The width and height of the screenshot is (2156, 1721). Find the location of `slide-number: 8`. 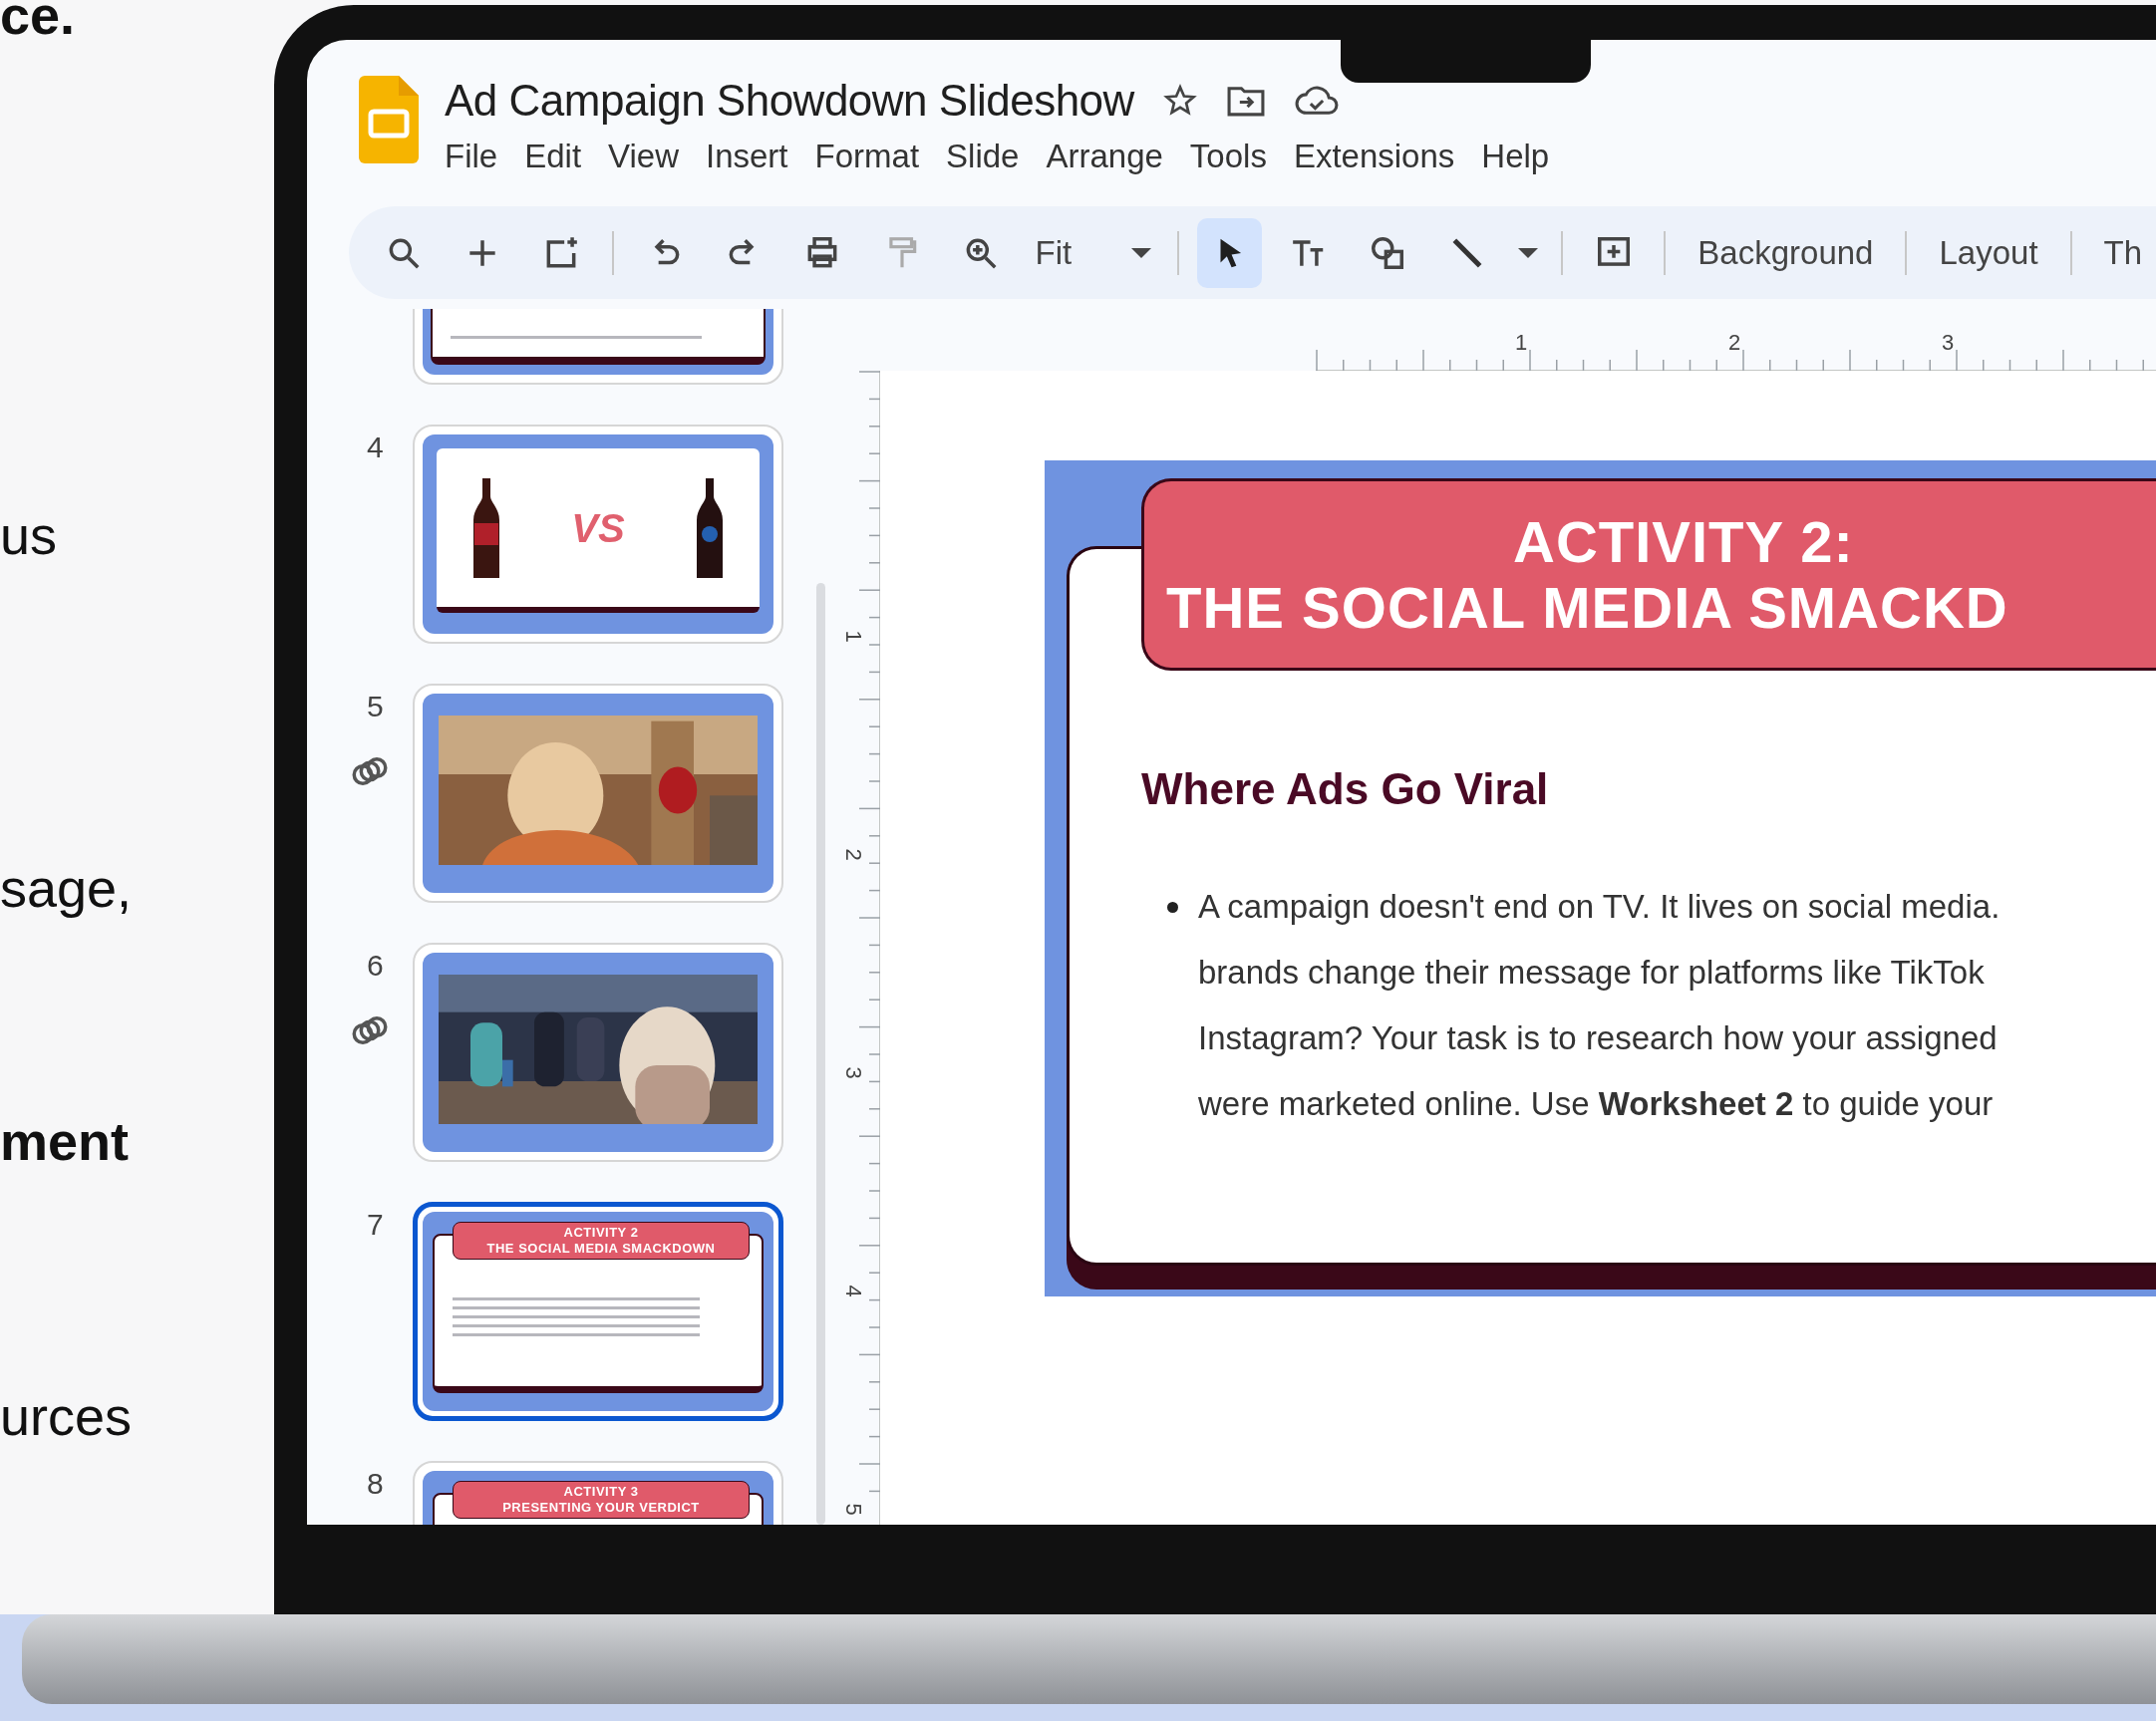

slide-number: 8 is located at coordinates (376, 1484).